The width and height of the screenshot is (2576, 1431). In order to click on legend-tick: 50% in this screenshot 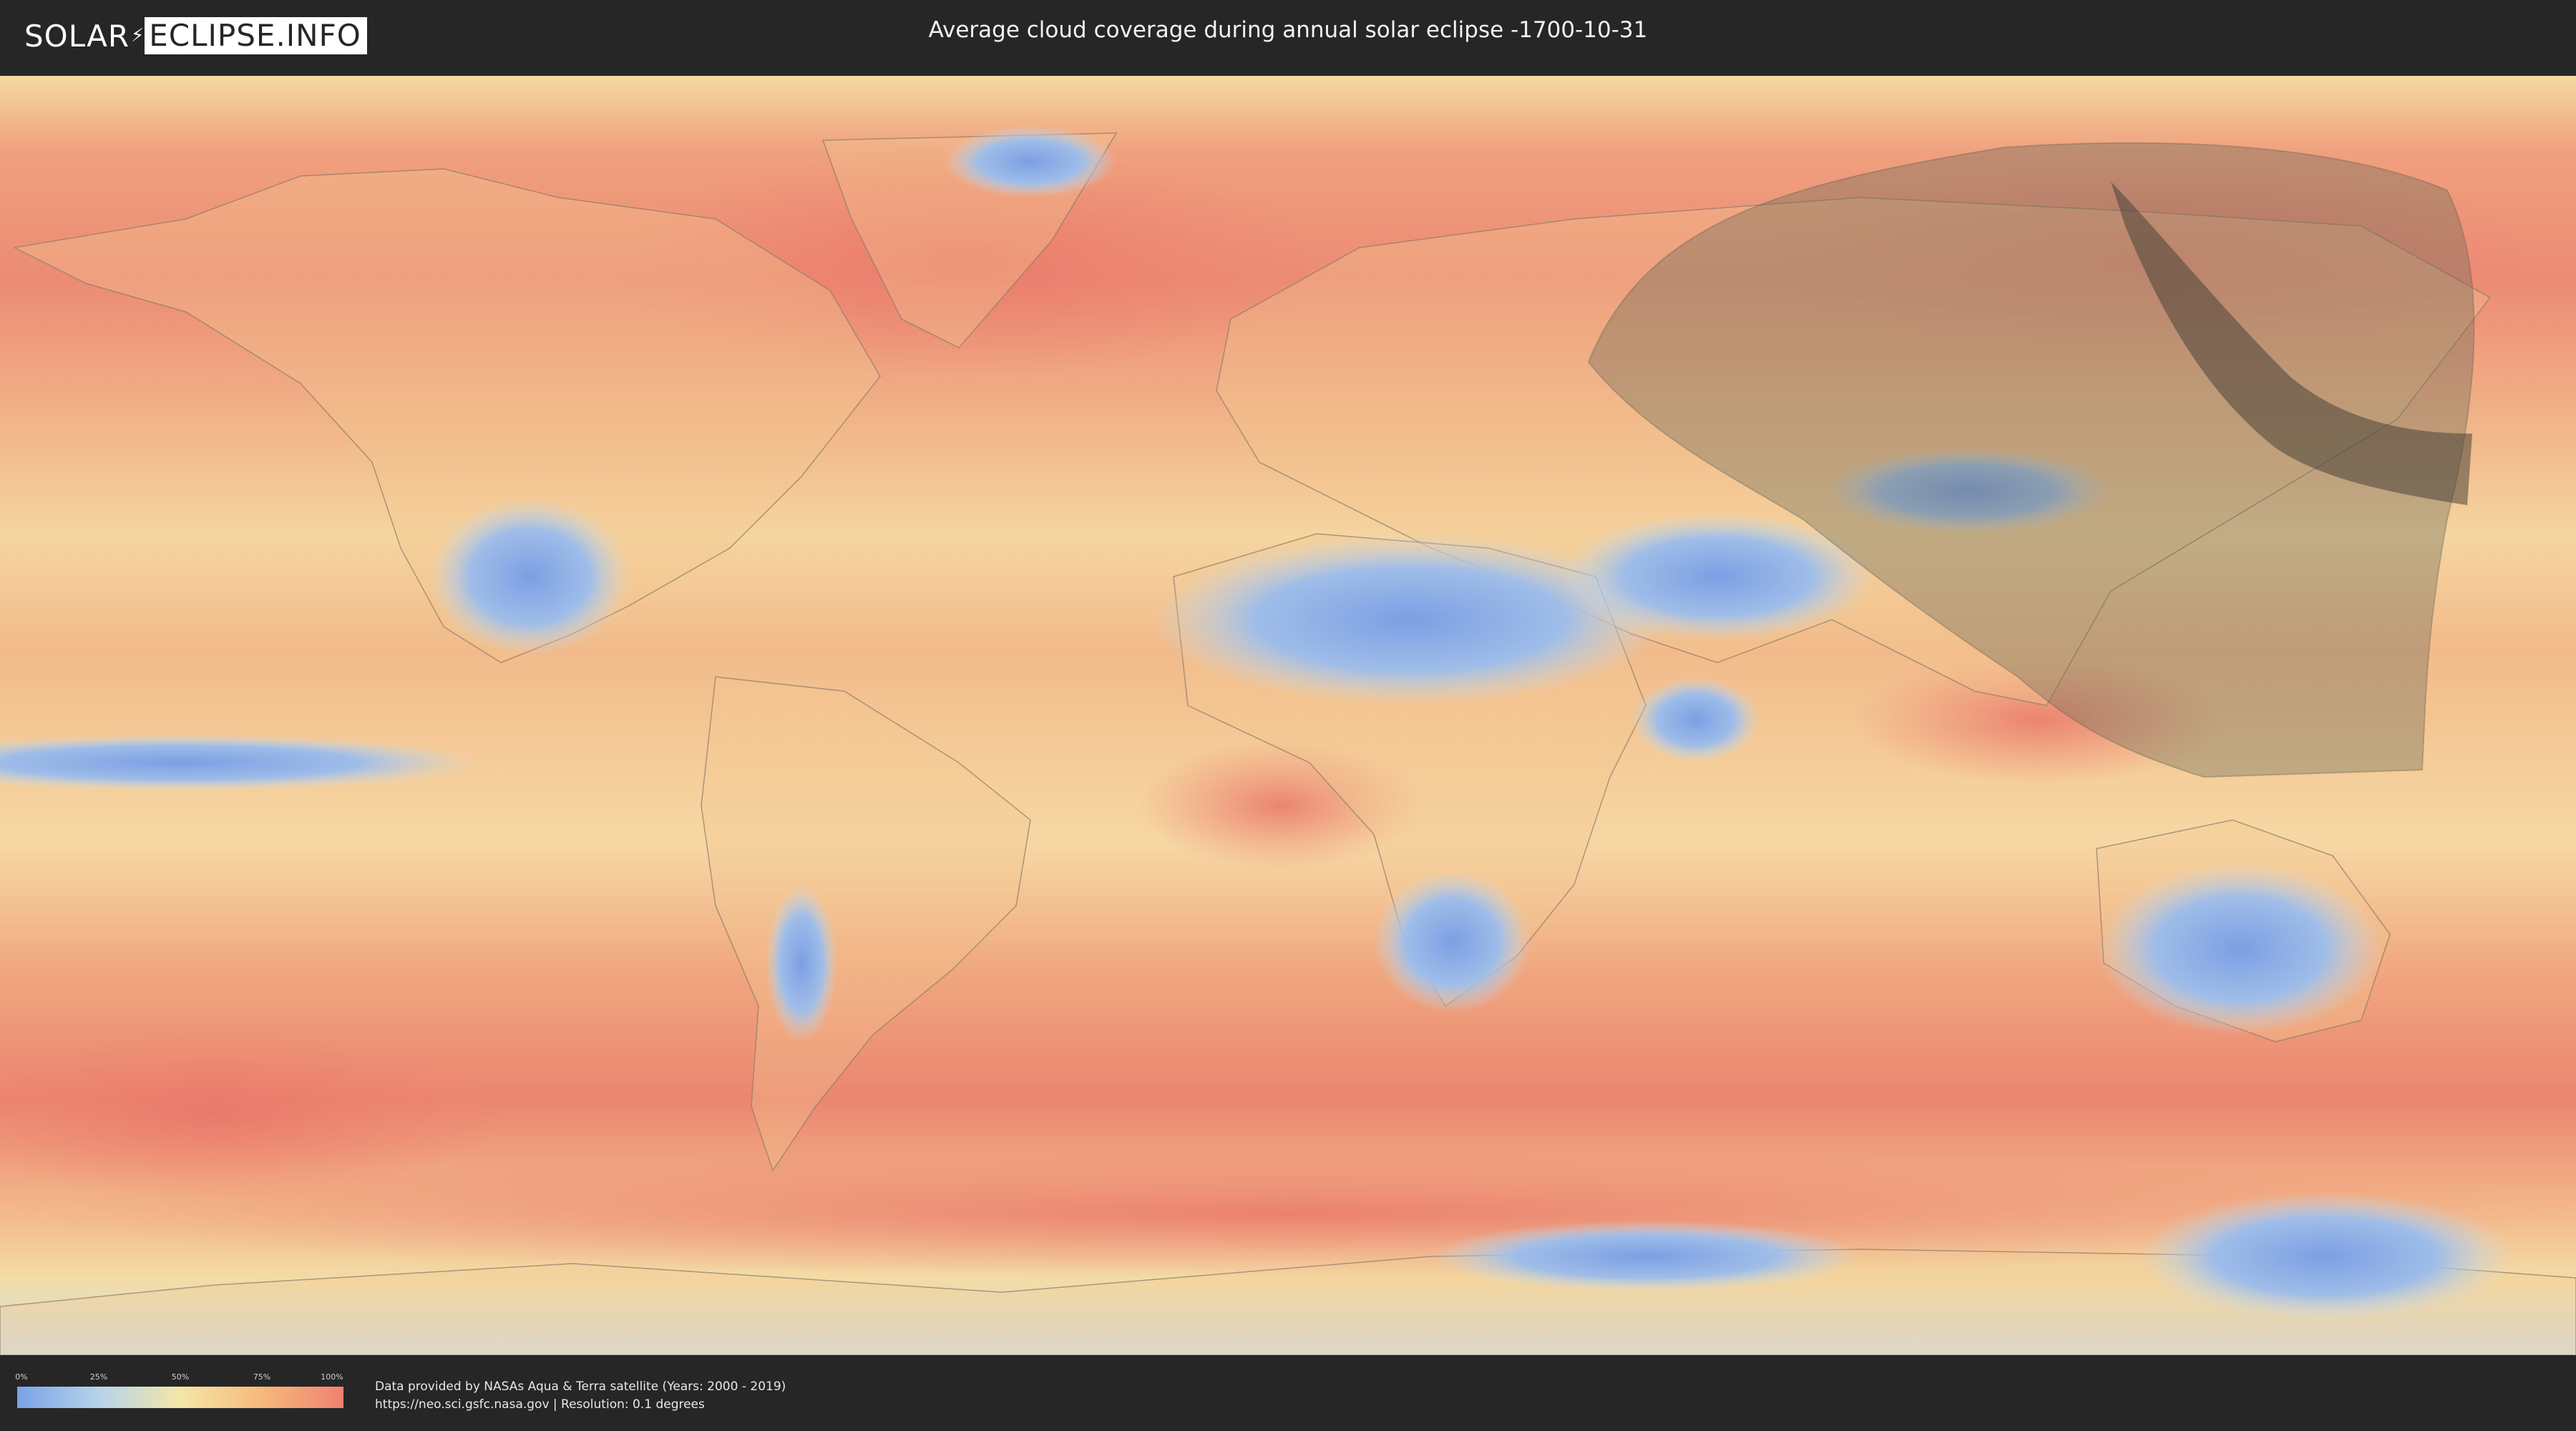, I will do `click(180, 1377)`.